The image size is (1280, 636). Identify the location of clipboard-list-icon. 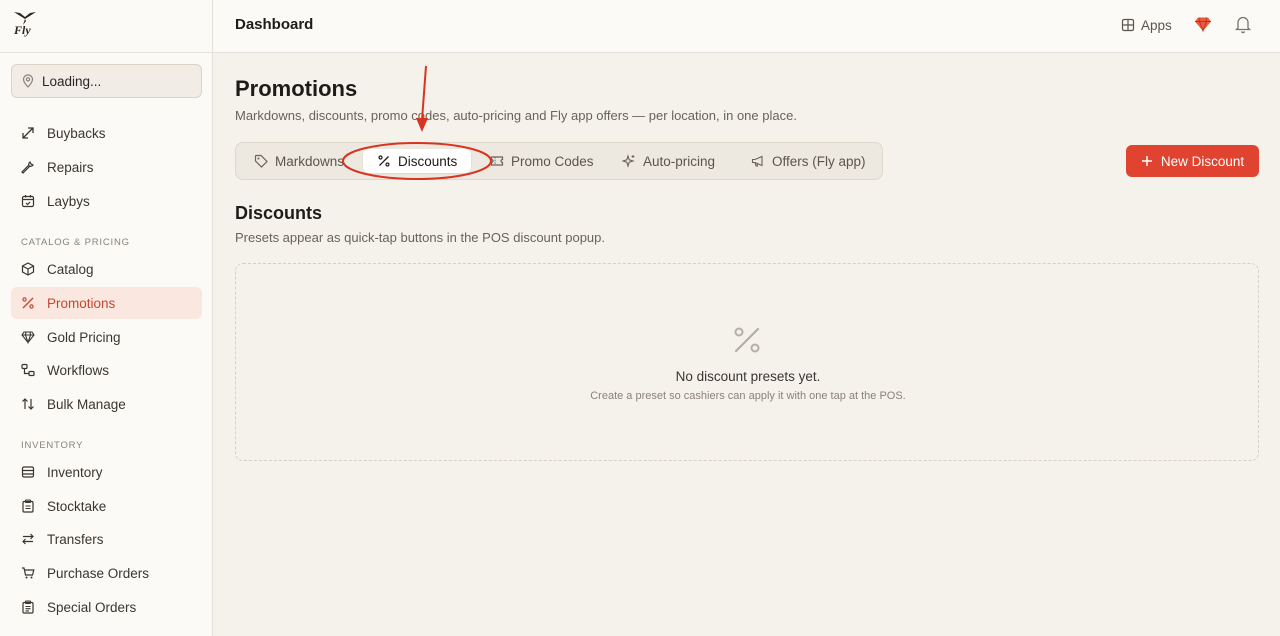
(28, 607).